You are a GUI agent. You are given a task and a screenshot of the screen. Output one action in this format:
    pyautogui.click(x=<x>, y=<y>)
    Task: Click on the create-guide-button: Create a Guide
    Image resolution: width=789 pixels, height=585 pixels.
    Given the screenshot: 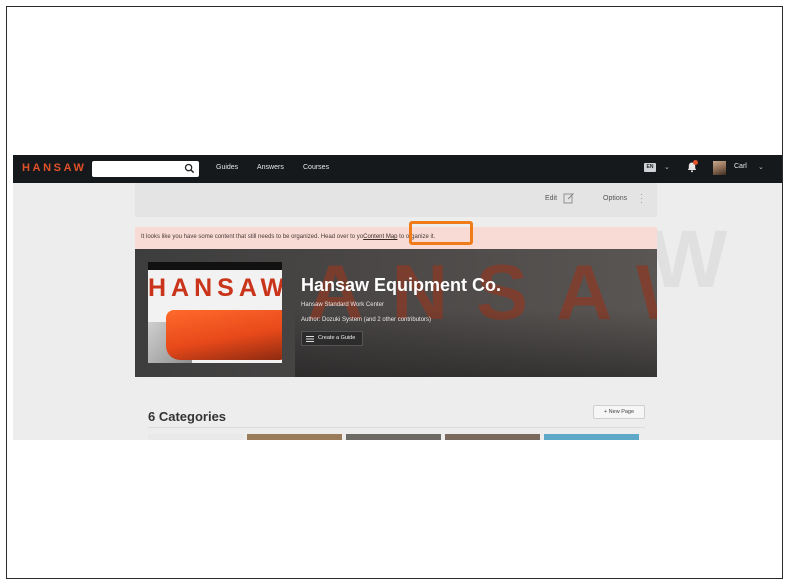 What is the action you would take?
    pyautogui.click(x=332, y=338)
    